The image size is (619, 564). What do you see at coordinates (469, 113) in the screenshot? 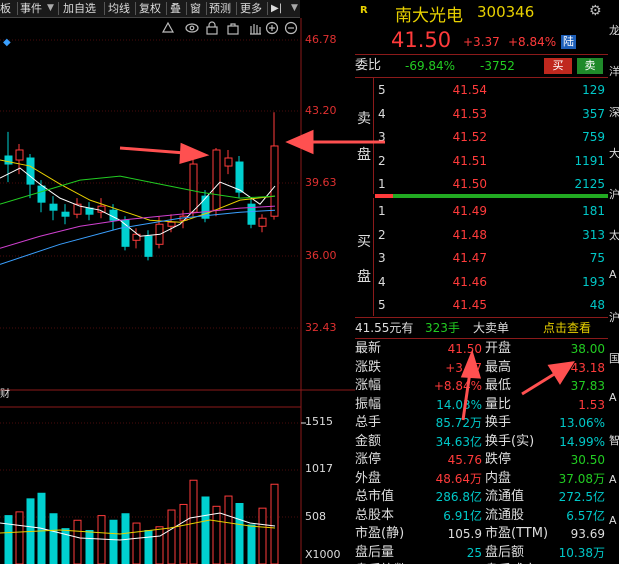
I see `ask-price: 41.53` at bounding box center [469, 113].